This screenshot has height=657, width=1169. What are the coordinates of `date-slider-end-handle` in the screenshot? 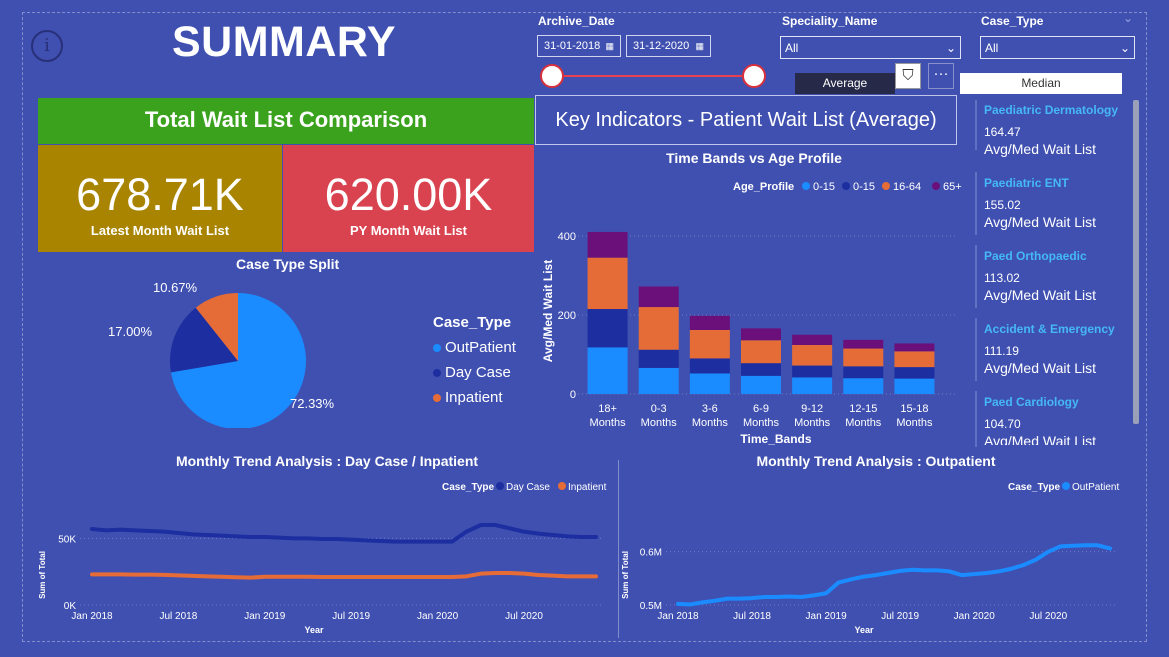 It's located at (754, 76).